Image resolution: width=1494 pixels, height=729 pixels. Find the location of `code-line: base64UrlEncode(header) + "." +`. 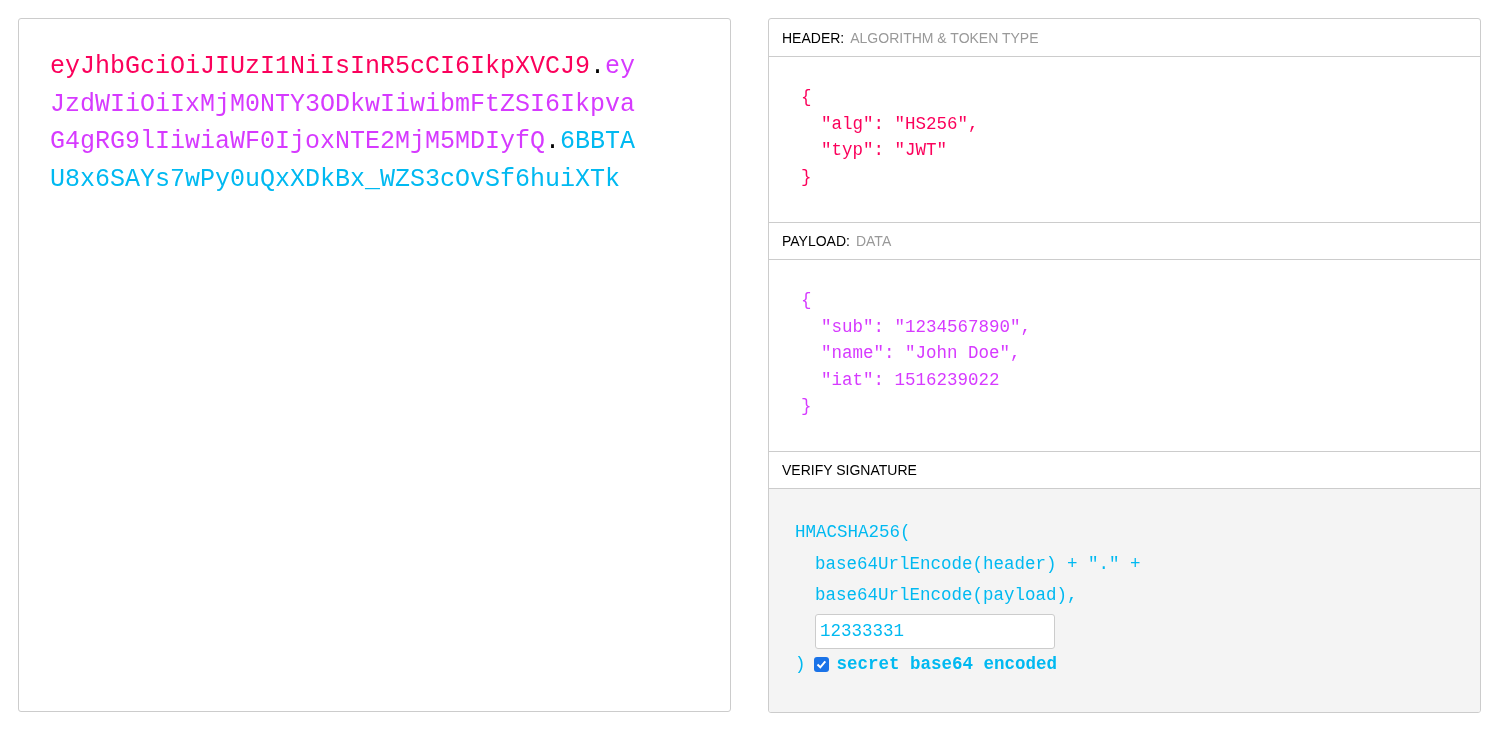

code-line: base64UrlEncode(header) + "." + is located at coordinates (978, 564).